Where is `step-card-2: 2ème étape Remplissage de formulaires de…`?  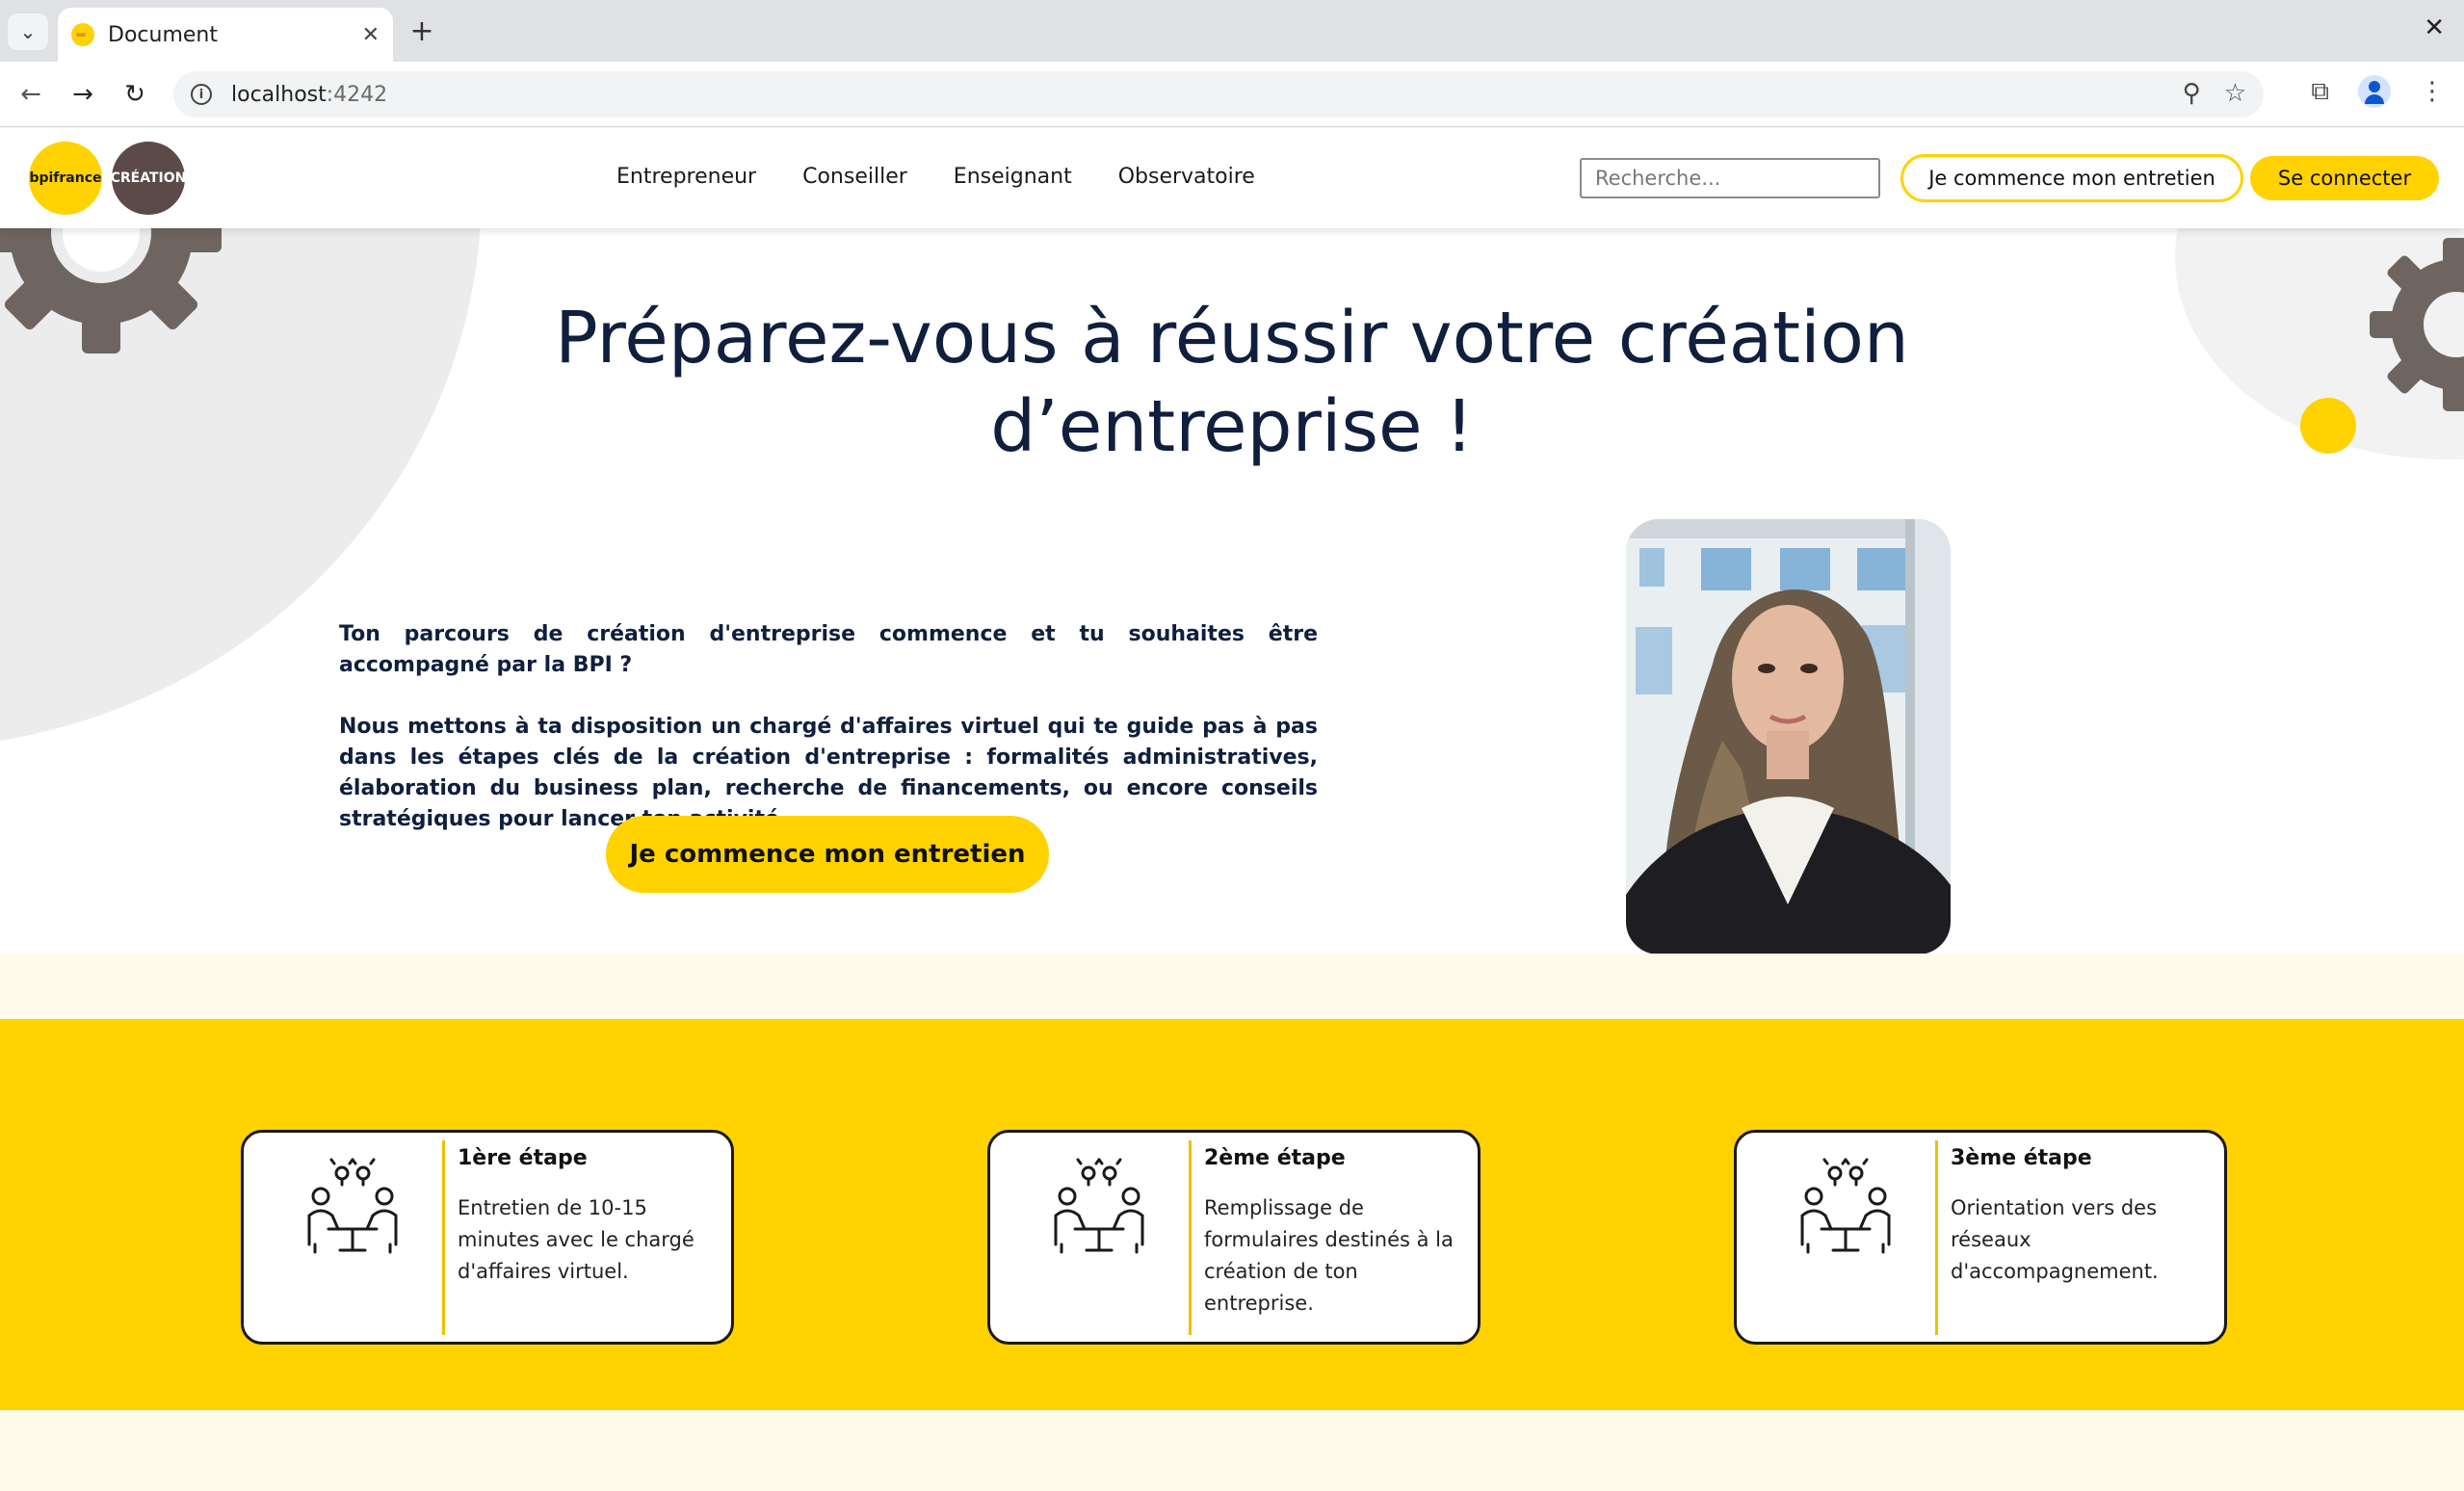
step-card-2: 2ème étape Remplissage de formulaires de… is located at coordinates (1234, 1237).